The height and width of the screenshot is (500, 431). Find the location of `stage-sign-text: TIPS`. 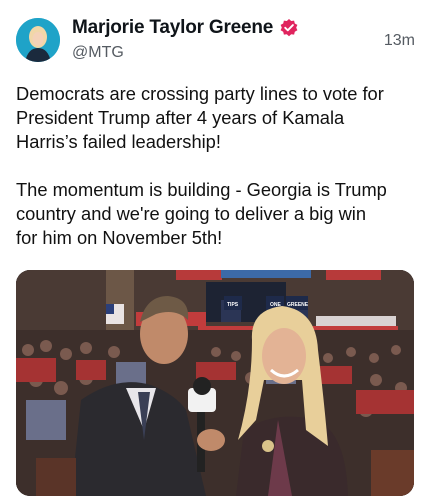

stage-sign-text: TIPS is located at coordinates (233, 305).